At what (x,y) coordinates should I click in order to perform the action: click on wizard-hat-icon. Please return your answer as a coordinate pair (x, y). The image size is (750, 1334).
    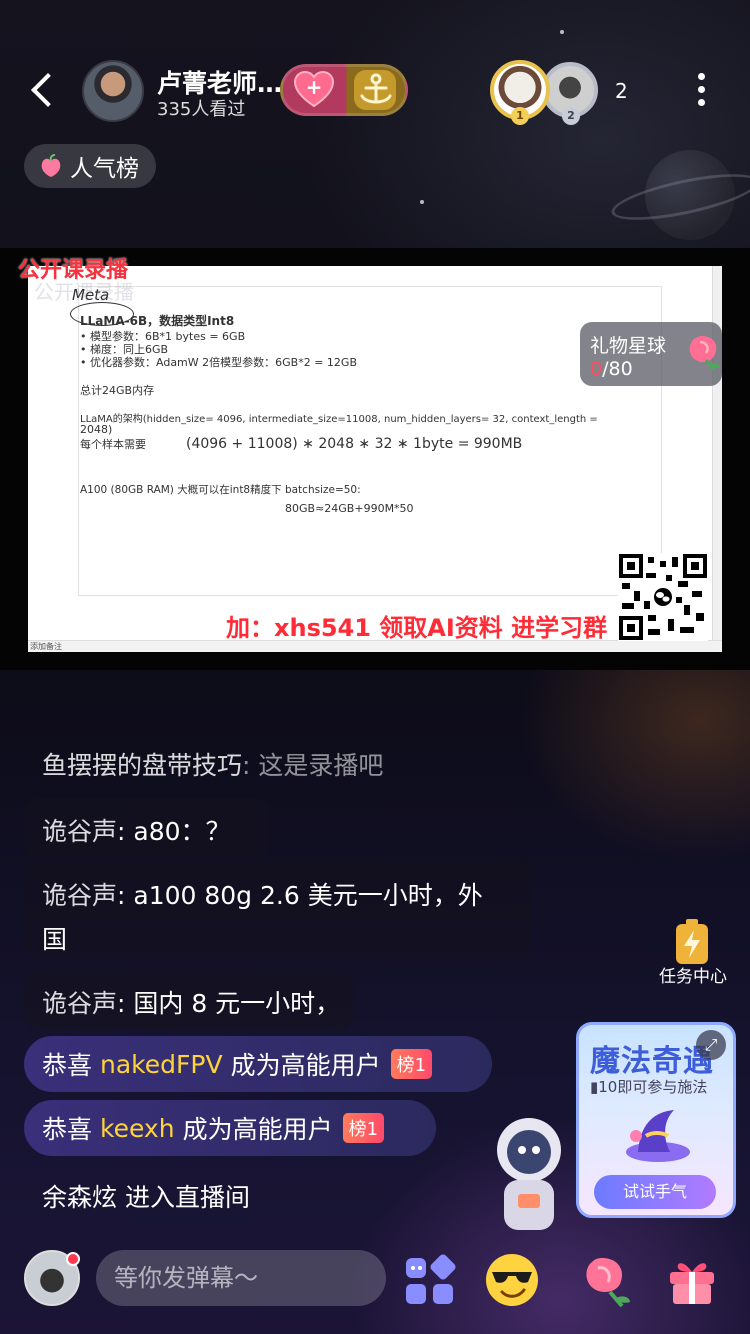
    Looking at the image, I should click on (658, 1136).